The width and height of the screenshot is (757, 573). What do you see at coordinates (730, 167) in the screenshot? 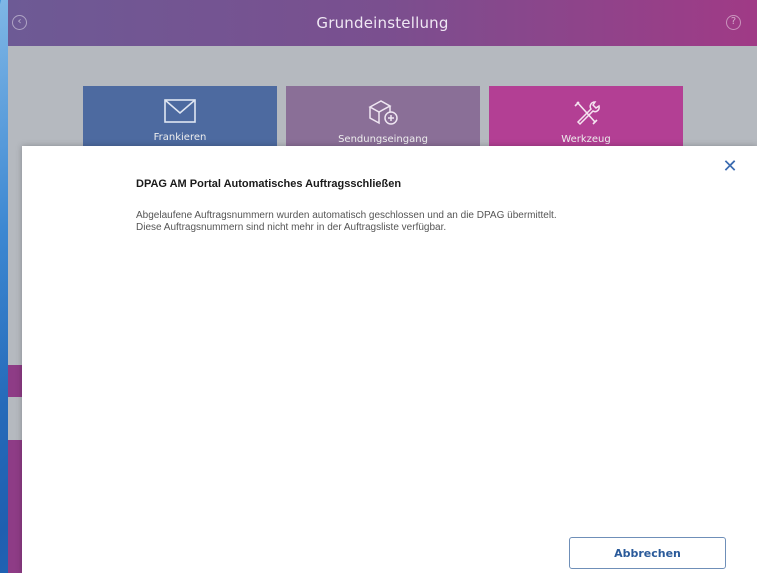
I see `close-icon: ✕` at bounding box center [730, 167].